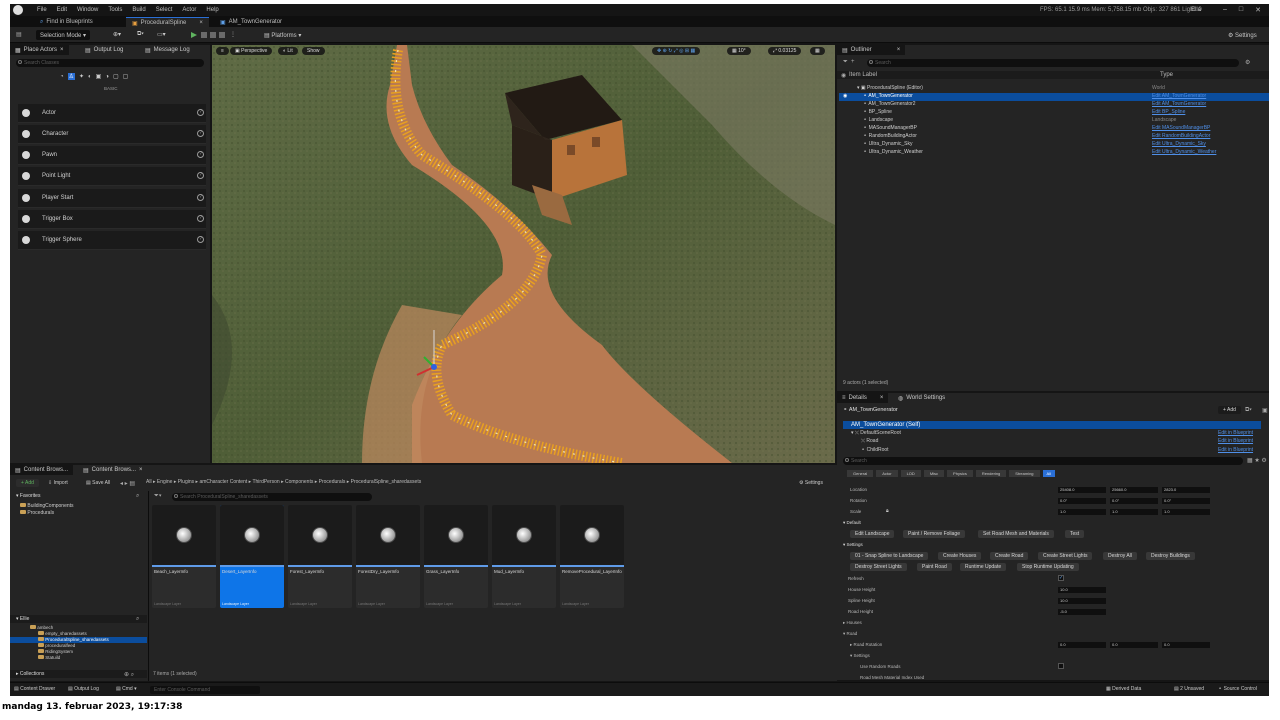 The image size is (1280, 720). I want to click on actor-item-actor: Actor?, so click(112, 113).